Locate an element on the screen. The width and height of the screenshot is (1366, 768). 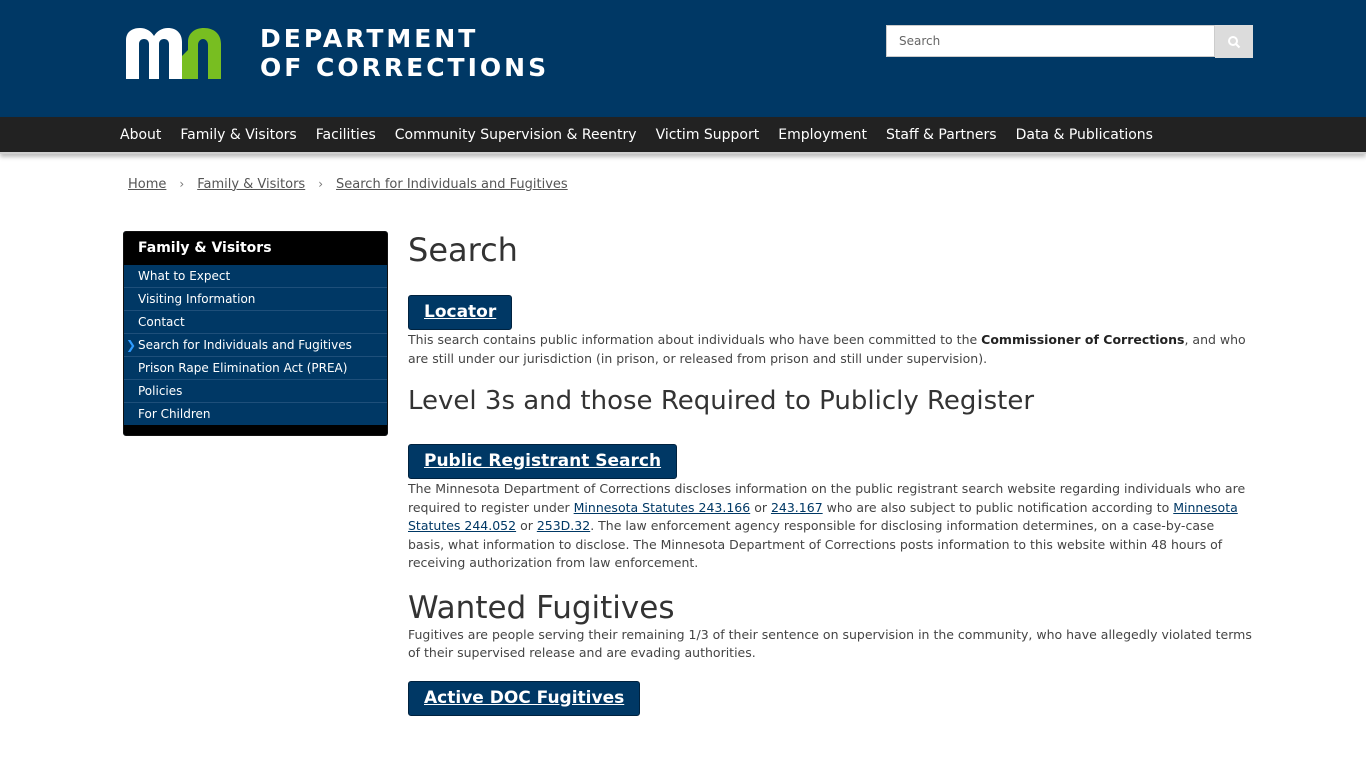
nav-item-family-visitors: Family & Visitors is located at coordinates (238, 135).